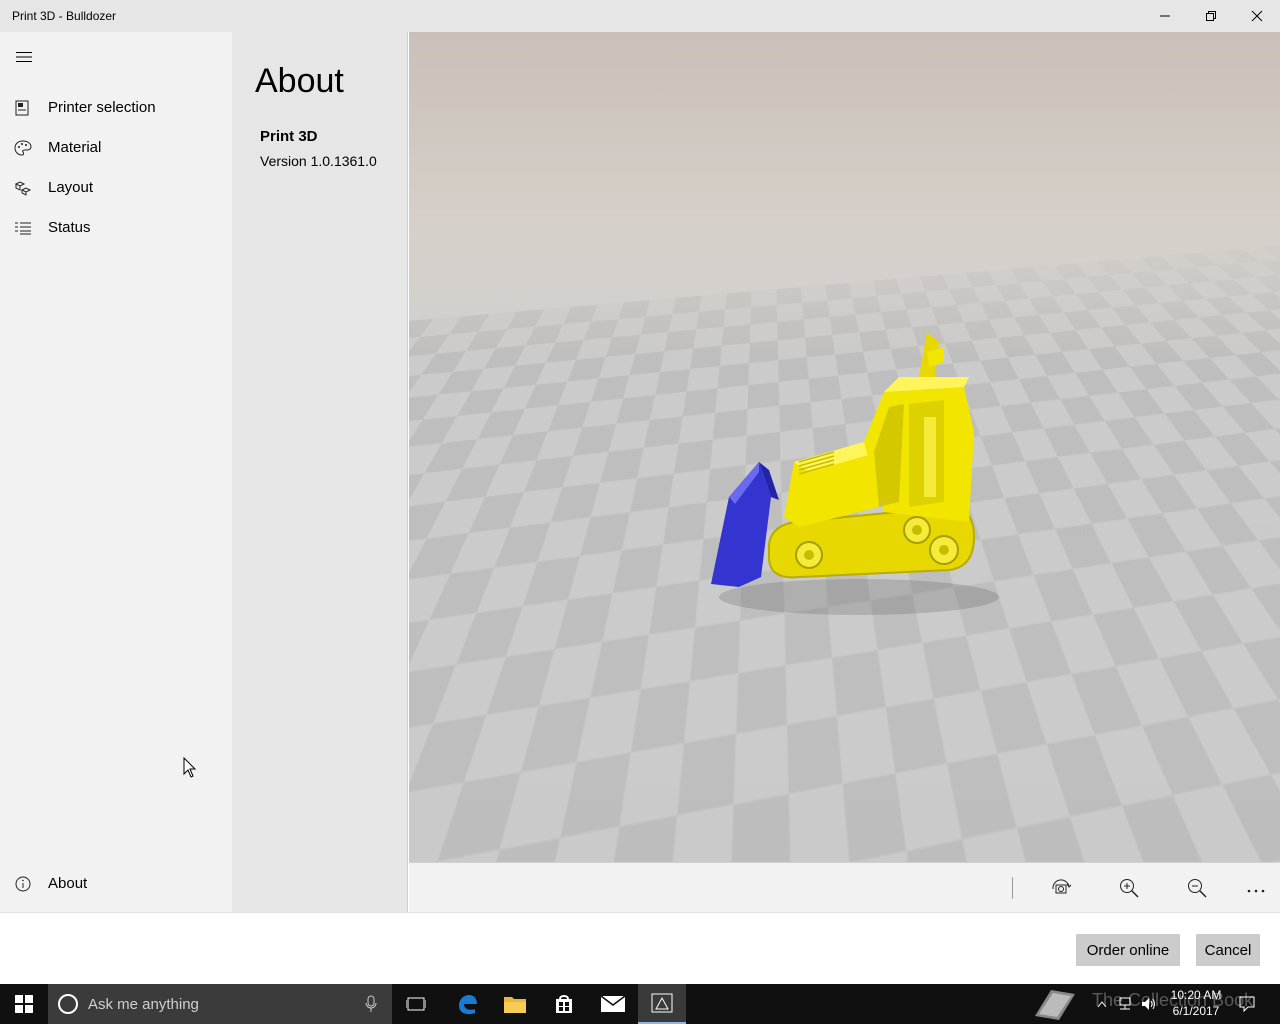 The width and height of the screenshot is (1280, 1024). What do you see at coordinates (64, 16) in the screenshot?
I see `window-title: Print 3D - Bulldozer` at bounding box center [64, 16].